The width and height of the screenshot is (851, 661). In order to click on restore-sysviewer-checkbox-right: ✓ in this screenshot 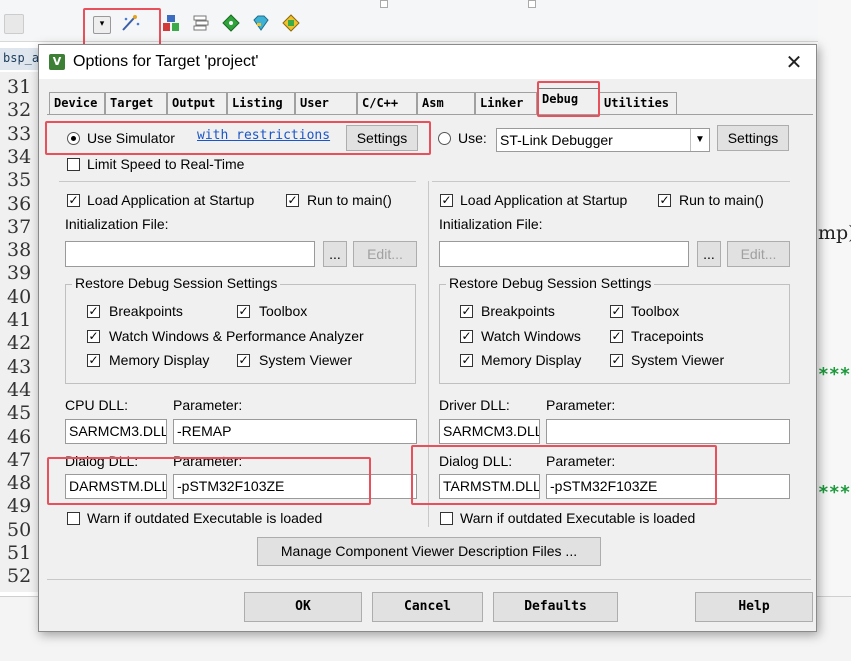, I will do `click(616, 360)`.